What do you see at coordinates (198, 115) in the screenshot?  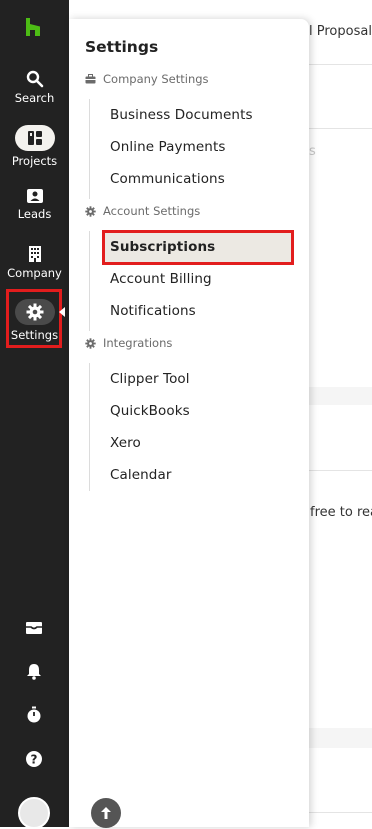 I see `menu-item-business-documents: Business Documents` at bounding box center [198, 115].